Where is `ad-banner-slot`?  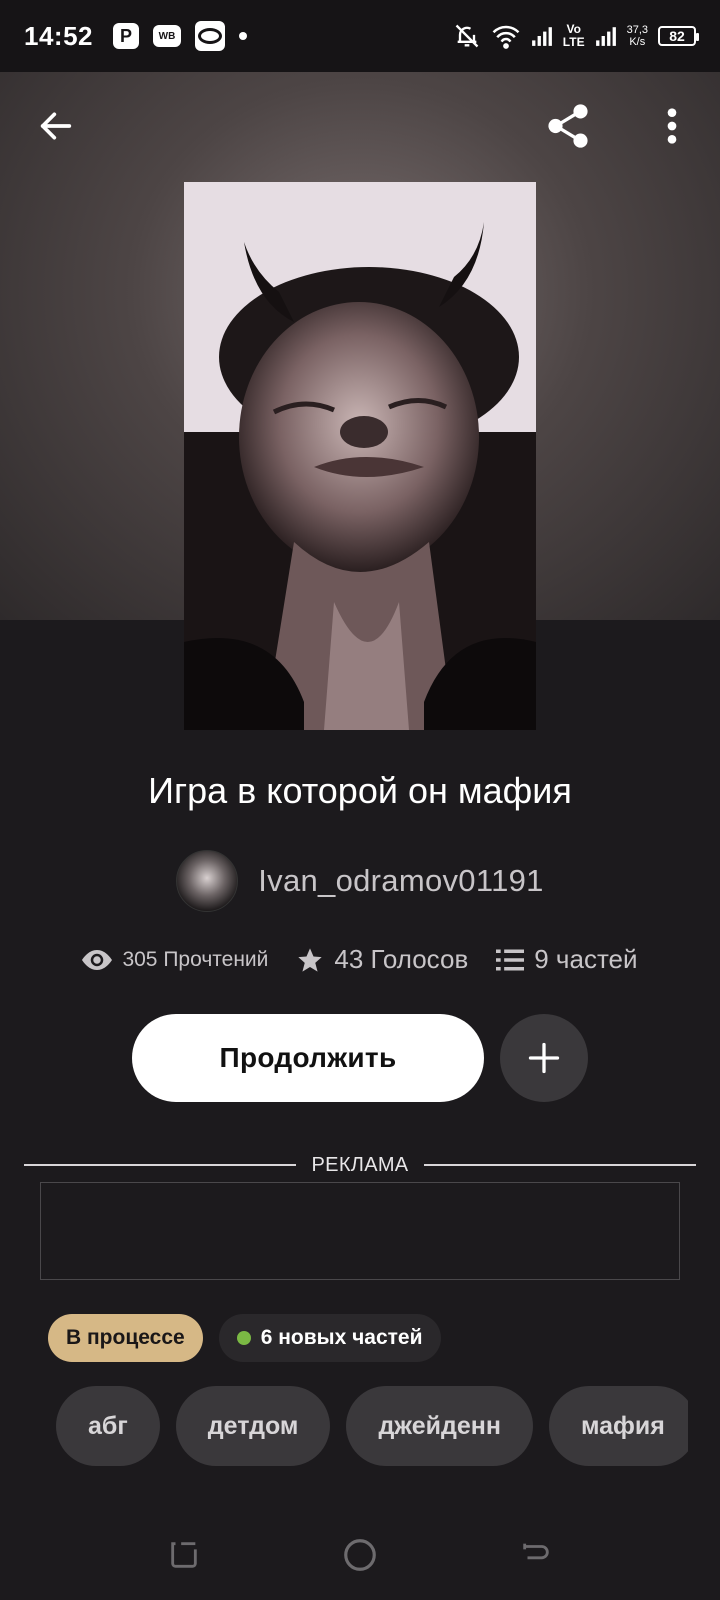 ad-banner-slot is located at coordinates (360, 1231).